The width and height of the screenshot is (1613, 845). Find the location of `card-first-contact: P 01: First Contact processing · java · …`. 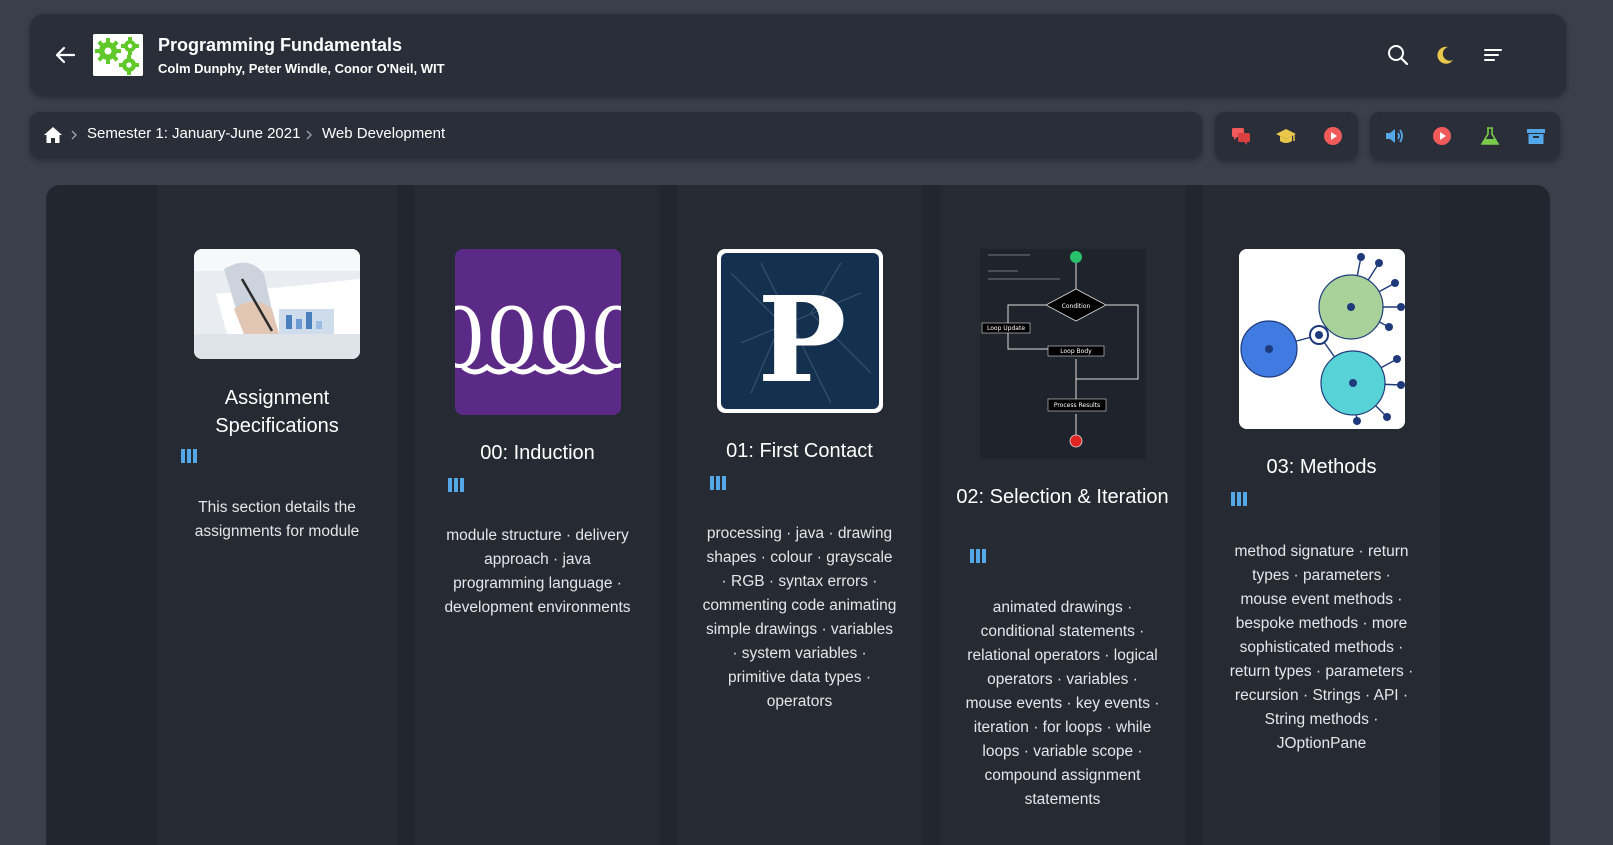

card-first-contact: P 01: First Contact processing · java · … is located at coordinates (799, 515).